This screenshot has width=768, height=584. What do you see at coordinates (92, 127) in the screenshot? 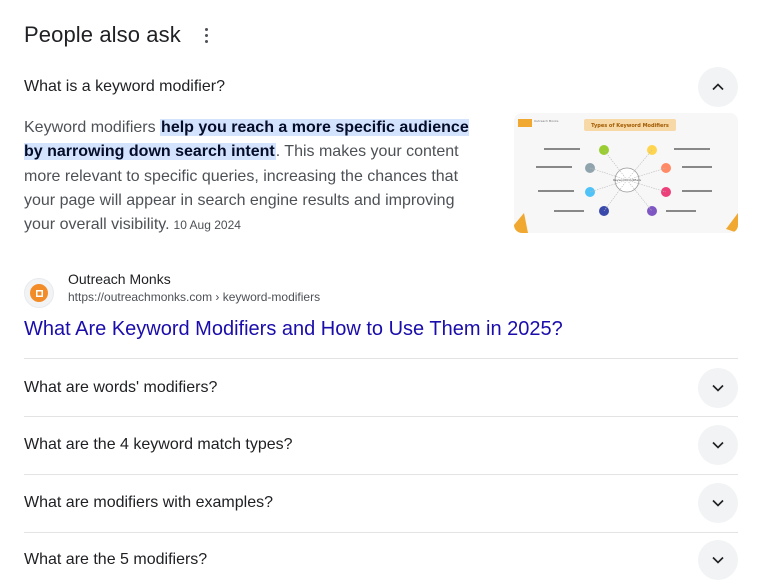
I see `answer-text: Keyword modifiers` at bounding box center [92, 127].